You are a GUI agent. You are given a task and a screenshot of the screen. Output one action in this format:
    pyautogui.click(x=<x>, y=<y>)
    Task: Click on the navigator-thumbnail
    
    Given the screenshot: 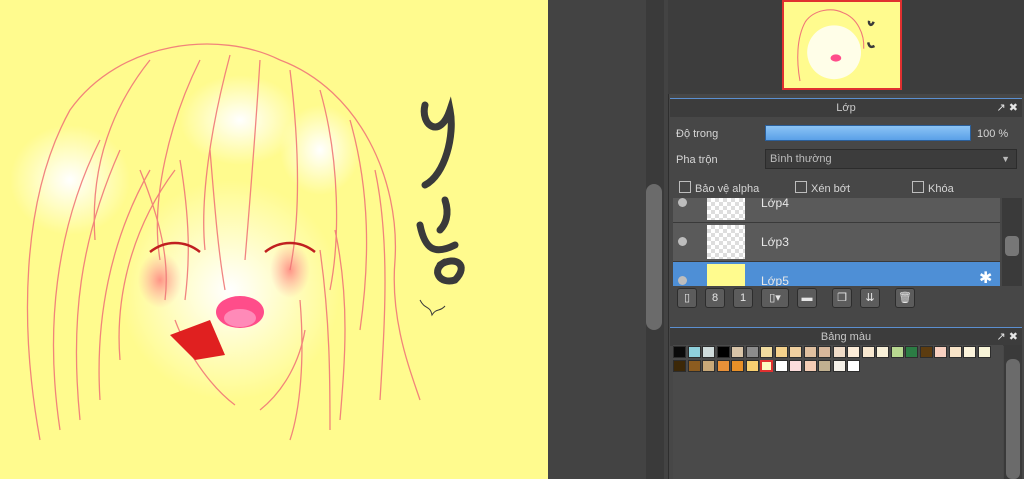 What is the action you would take?
    pyautogui.click(x=842, y=45)
    